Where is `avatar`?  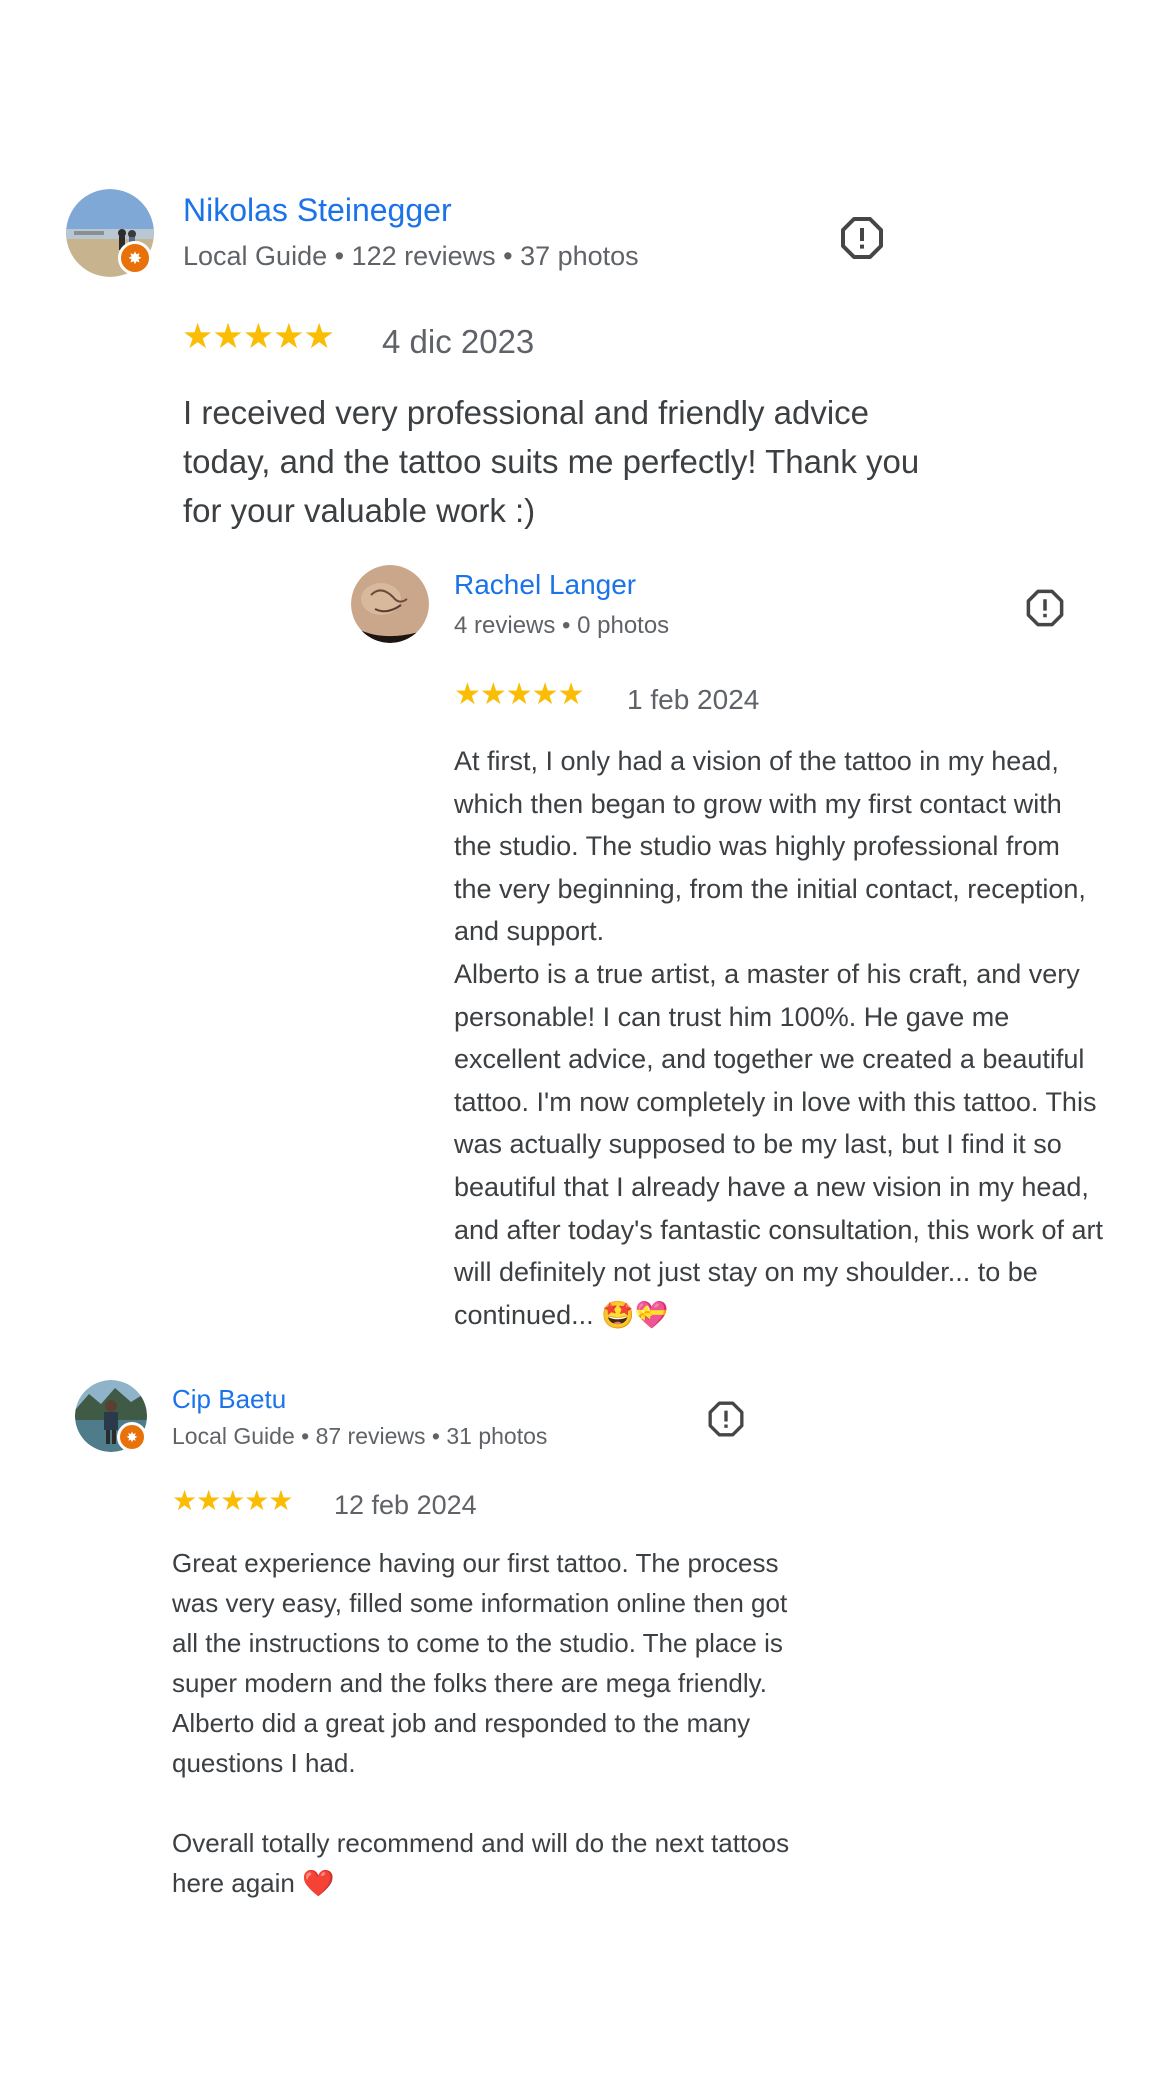 avatar is located at coordinates (390, 604).